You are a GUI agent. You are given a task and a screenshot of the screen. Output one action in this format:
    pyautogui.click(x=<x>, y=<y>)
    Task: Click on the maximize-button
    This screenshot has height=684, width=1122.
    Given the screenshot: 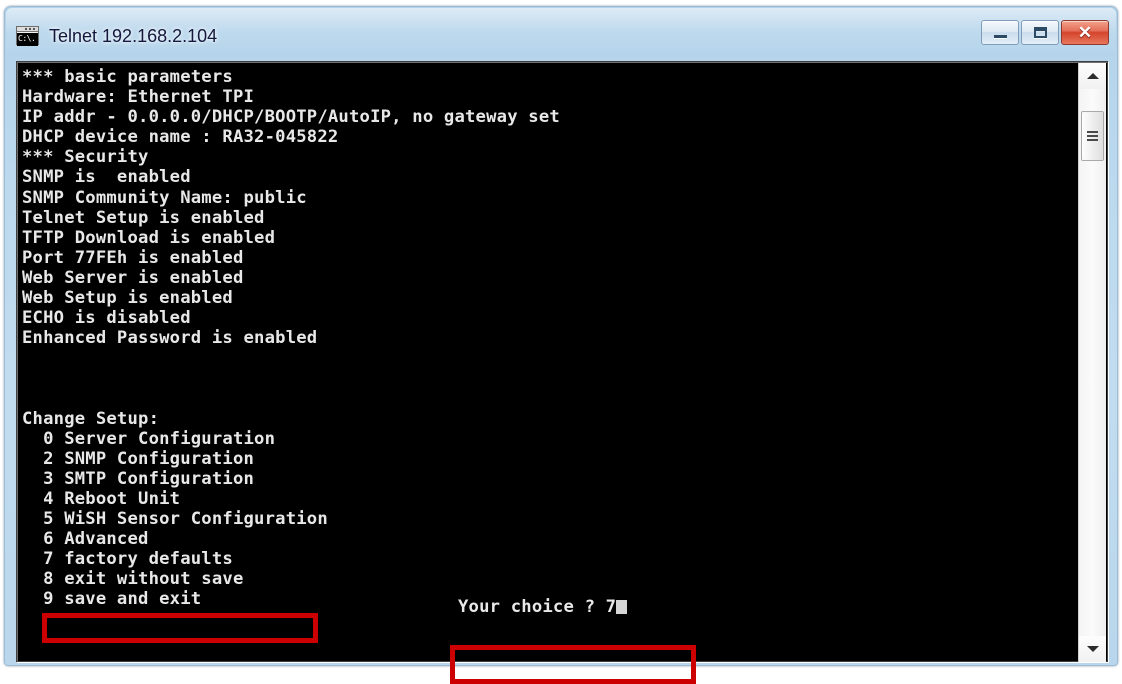 What is the action you would take?
    pyautogui.click(x=1040, y=32)
    